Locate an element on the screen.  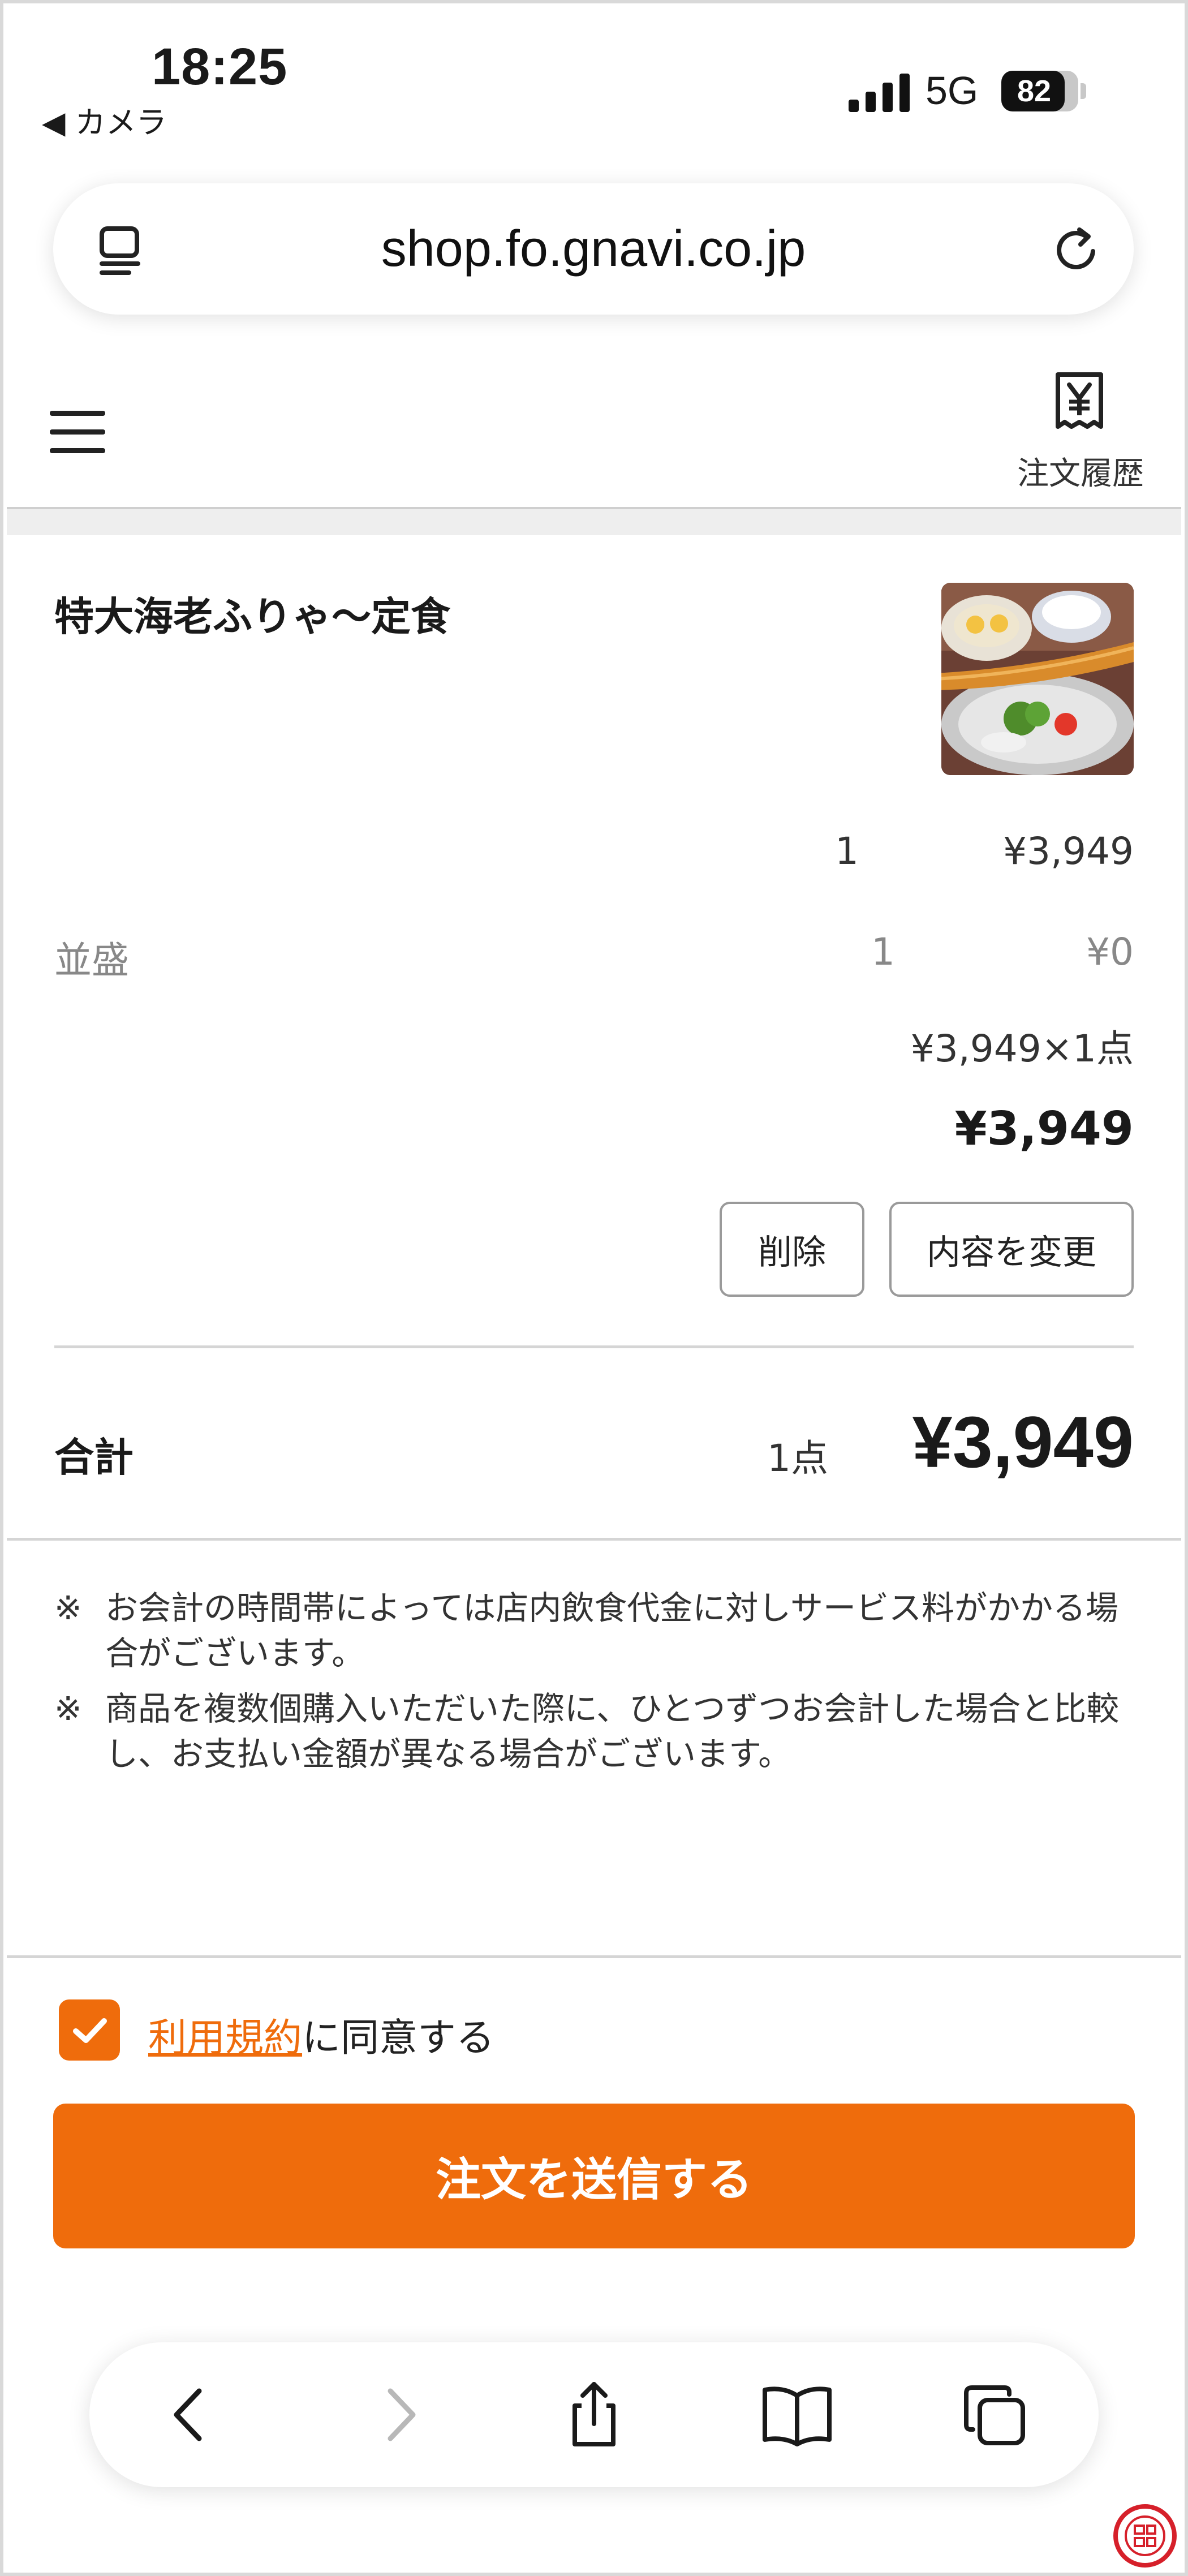
reload-icon is located at coordinates (1077, 250).